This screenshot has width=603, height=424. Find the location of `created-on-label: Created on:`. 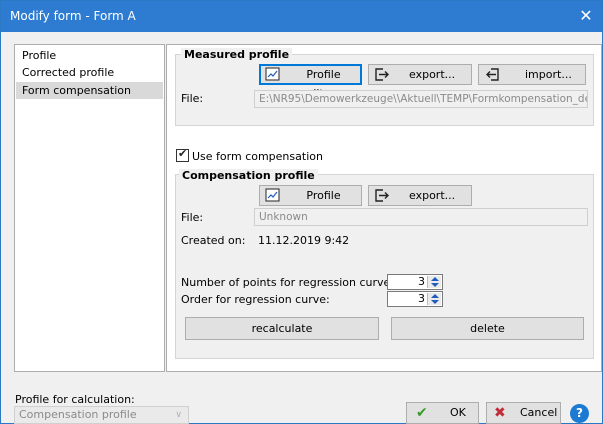

created-on-label: Created on: is located at coordinates (213, 240).